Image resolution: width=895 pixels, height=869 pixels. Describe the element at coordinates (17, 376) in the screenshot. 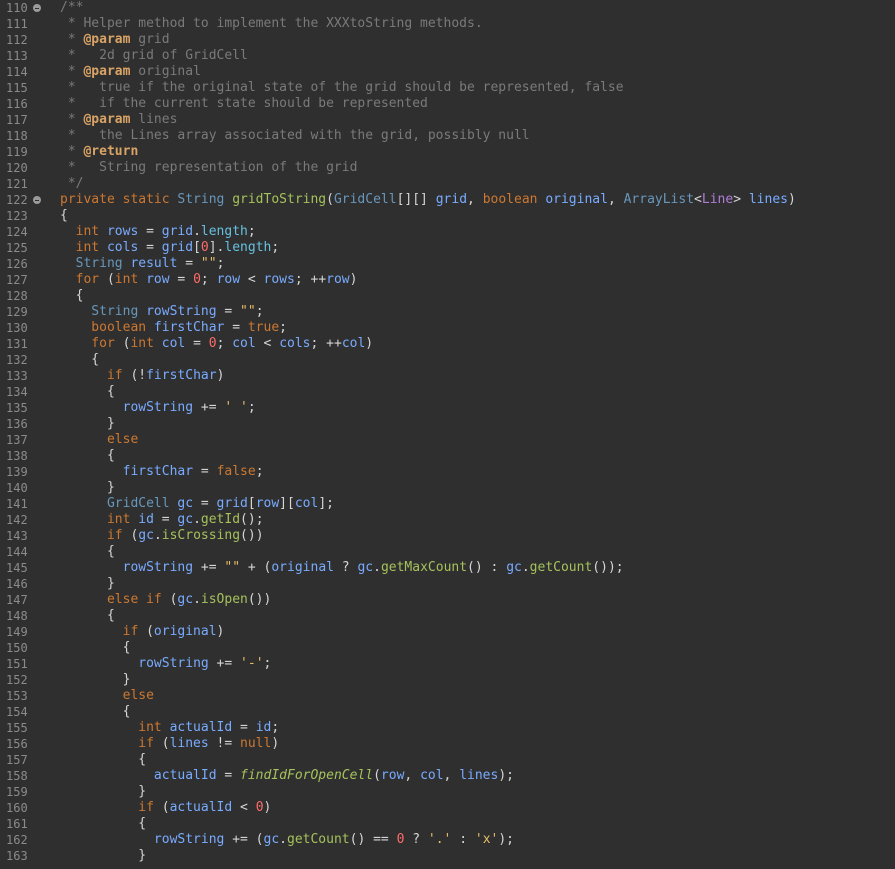

I see `line-number: 133` at that location.